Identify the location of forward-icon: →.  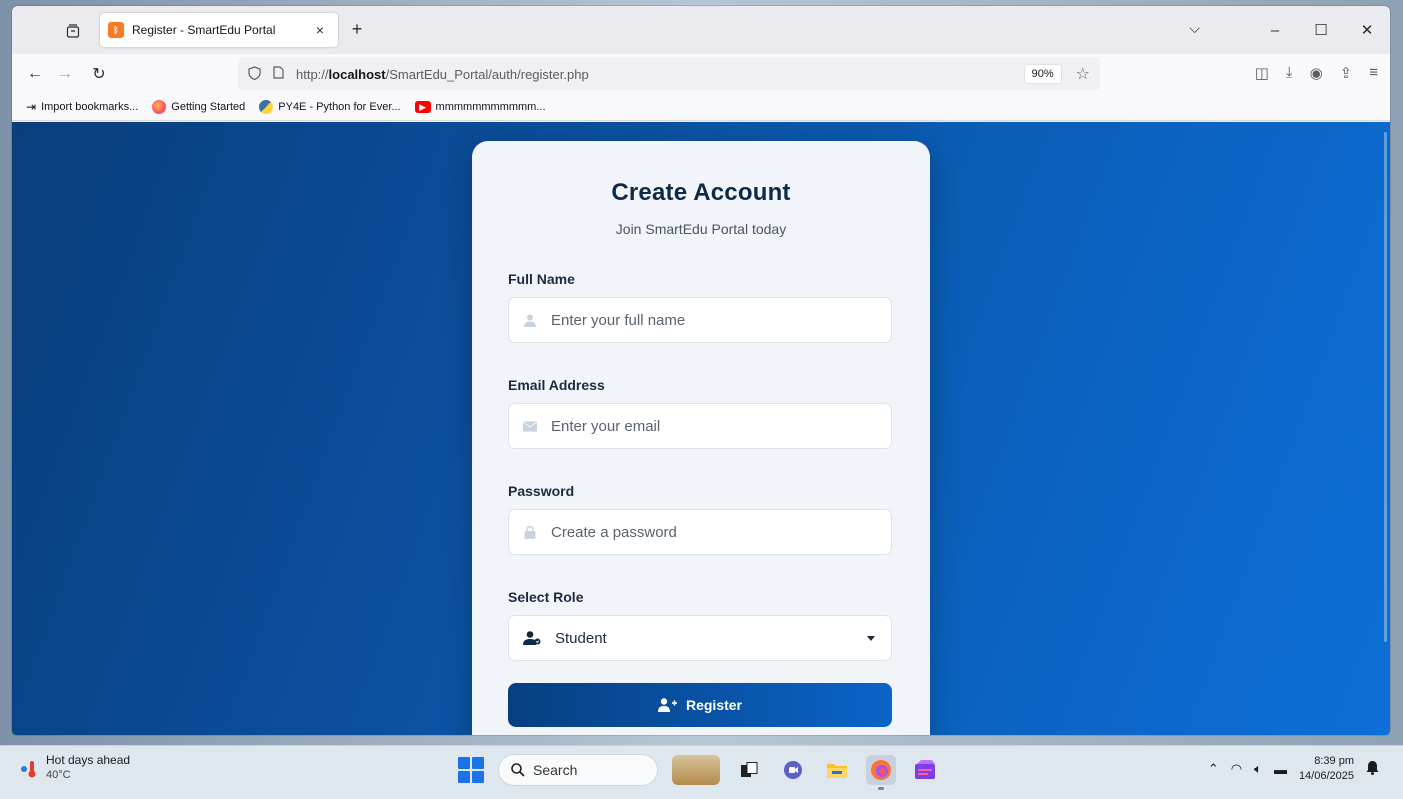
(65, 74).